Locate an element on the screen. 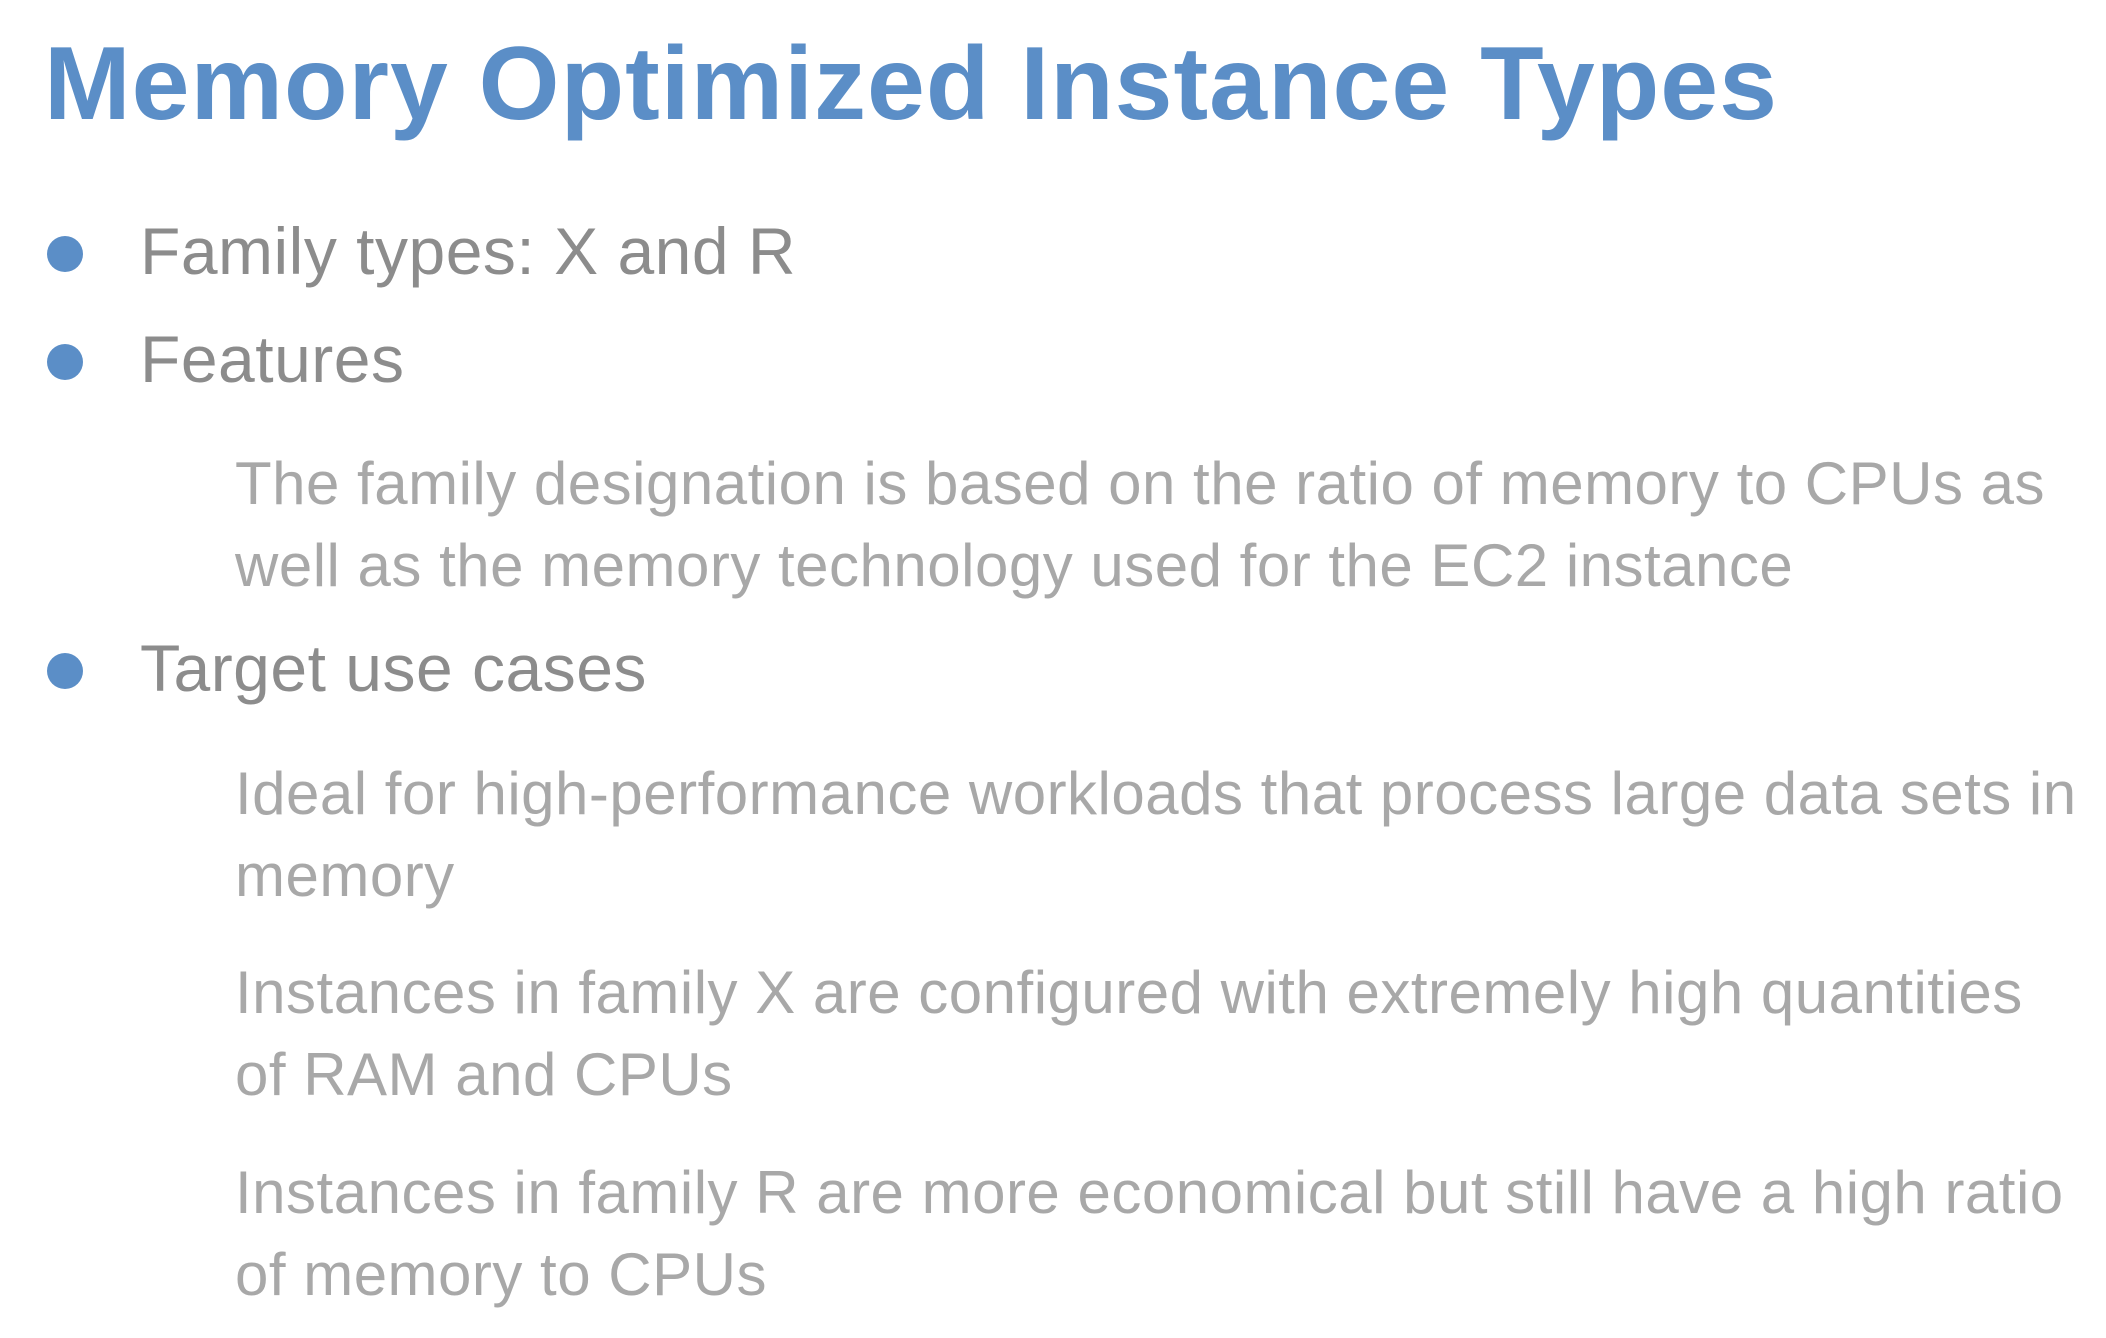 The height and width of the screenshot is (1338, 2106). bullet-label: Family types: X and R is located at coordinates (468, 251).